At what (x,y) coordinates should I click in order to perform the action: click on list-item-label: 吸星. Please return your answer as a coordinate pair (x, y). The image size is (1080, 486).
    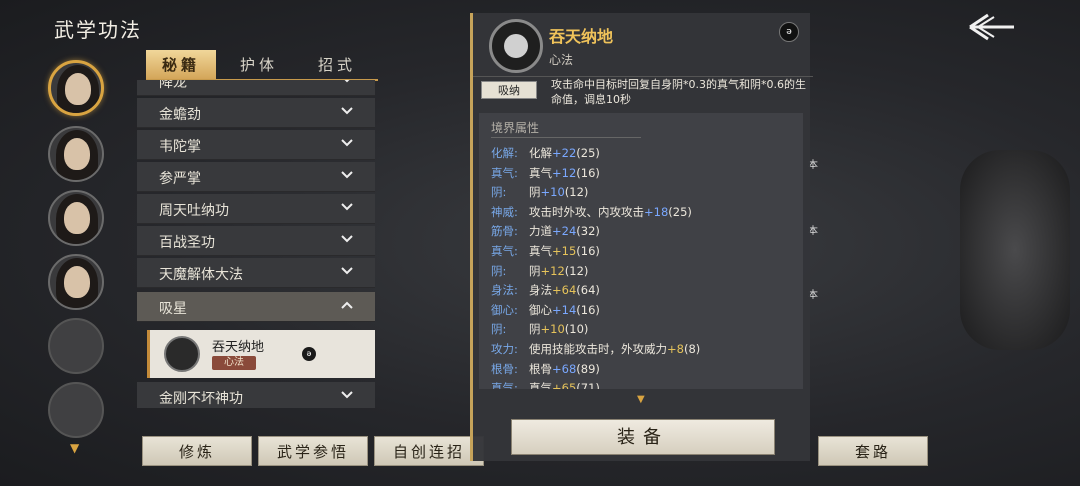
    Looking at the image, I should click on (173, 309).